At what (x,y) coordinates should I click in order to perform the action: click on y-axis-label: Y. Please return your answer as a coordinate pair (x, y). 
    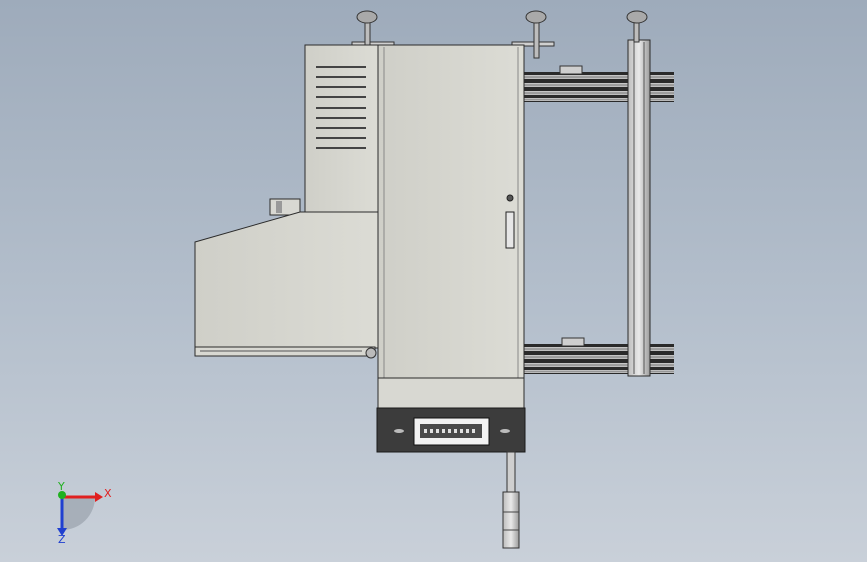
    Looking at the image, I should click on (61, 486).